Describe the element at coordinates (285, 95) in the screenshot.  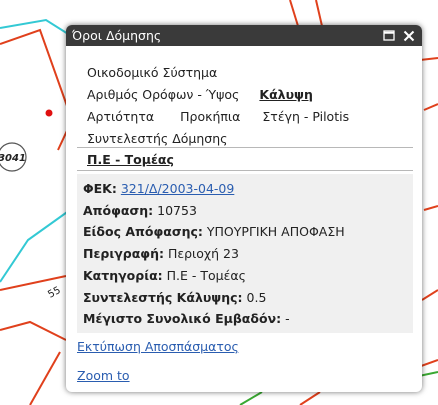
I see `tab-kalypsi: Κάλυψη` at that location.